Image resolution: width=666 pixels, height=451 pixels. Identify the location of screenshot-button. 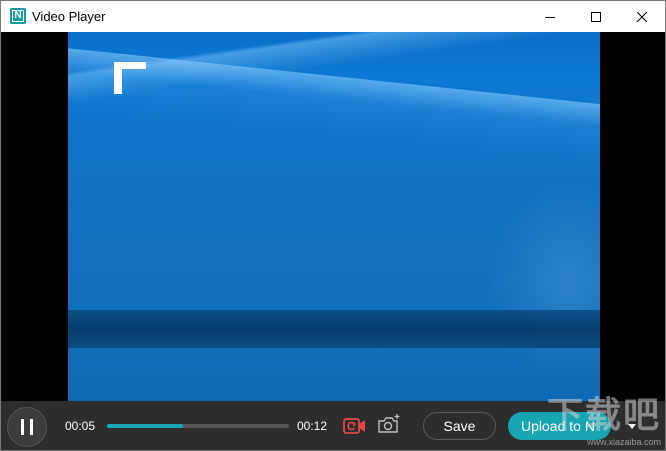
(389, 424).